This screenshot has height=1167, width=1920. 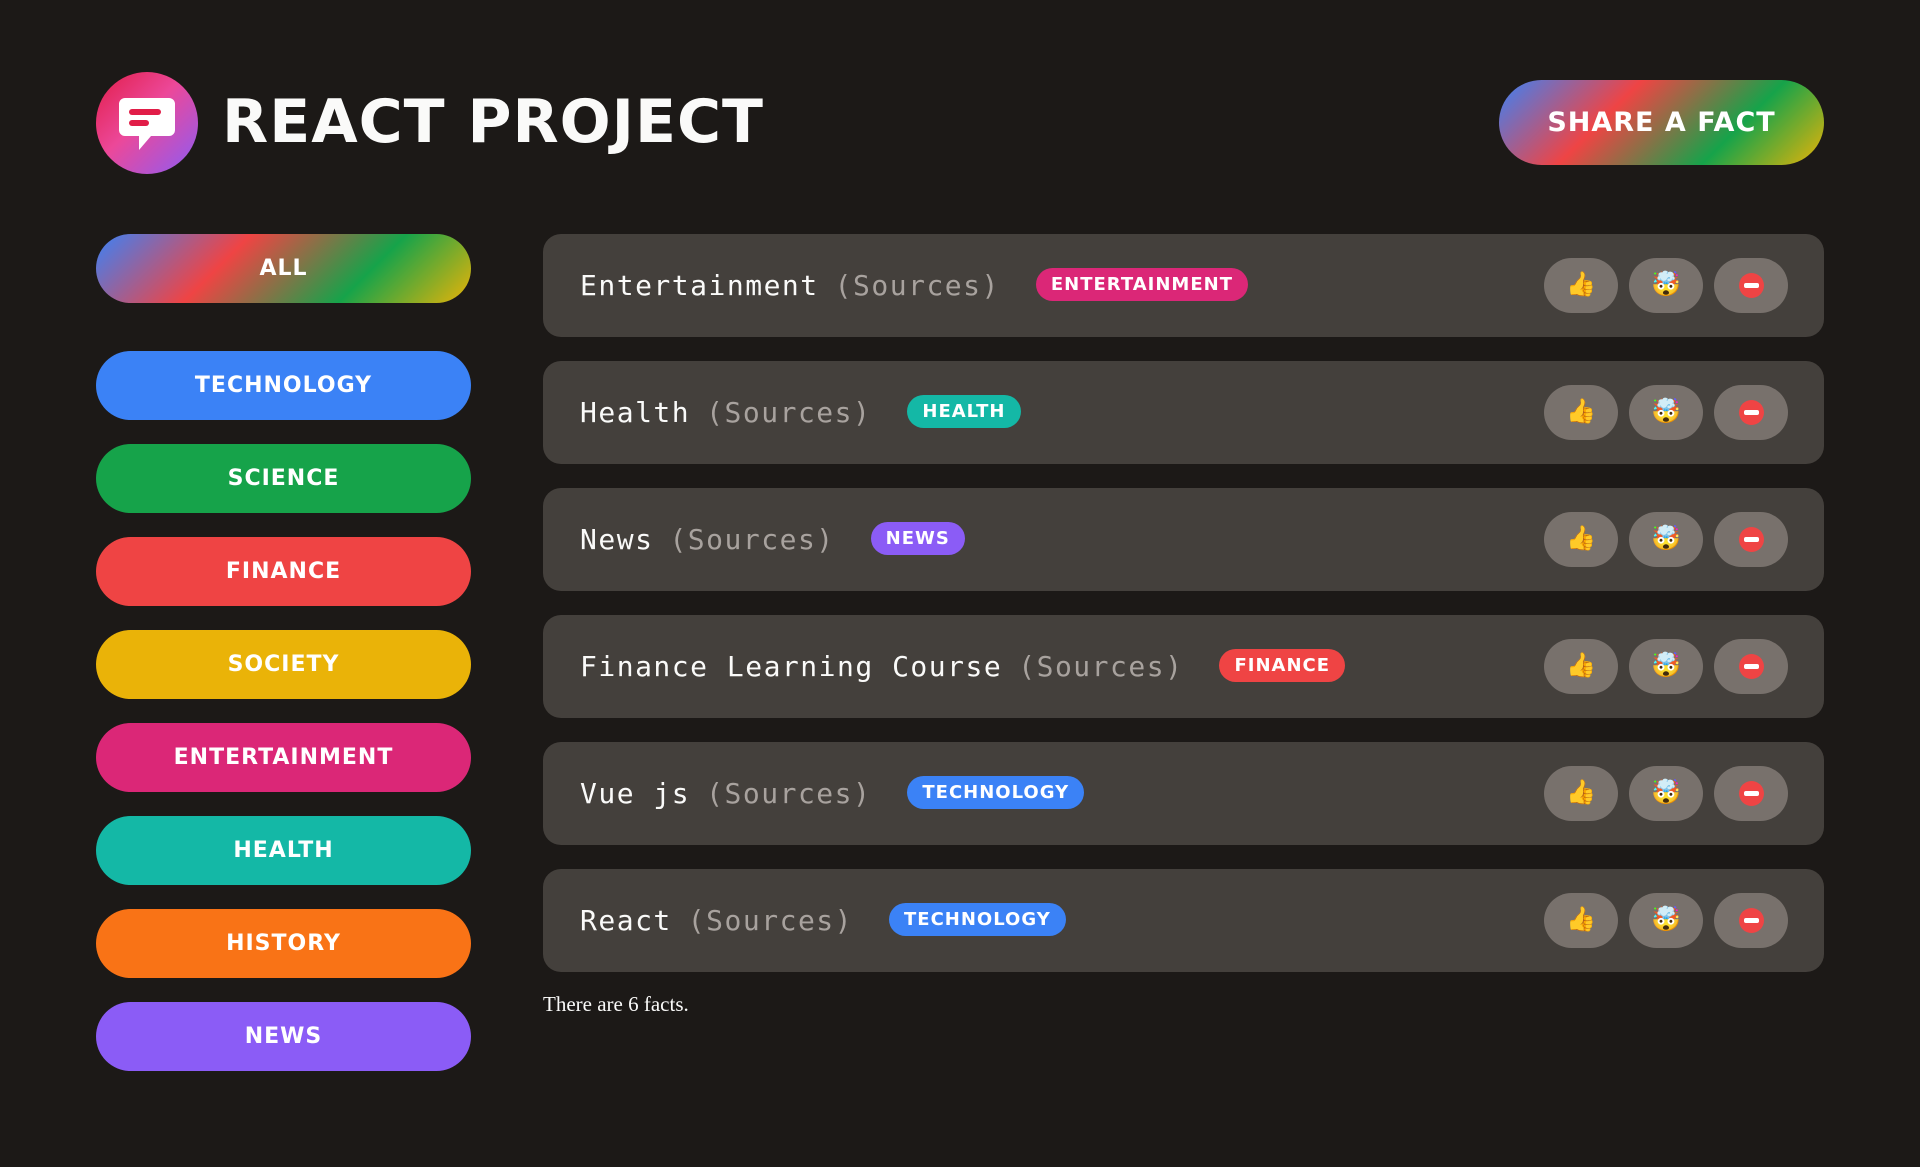 I want to click on category-all-button: All, so click(x=283, y=268).